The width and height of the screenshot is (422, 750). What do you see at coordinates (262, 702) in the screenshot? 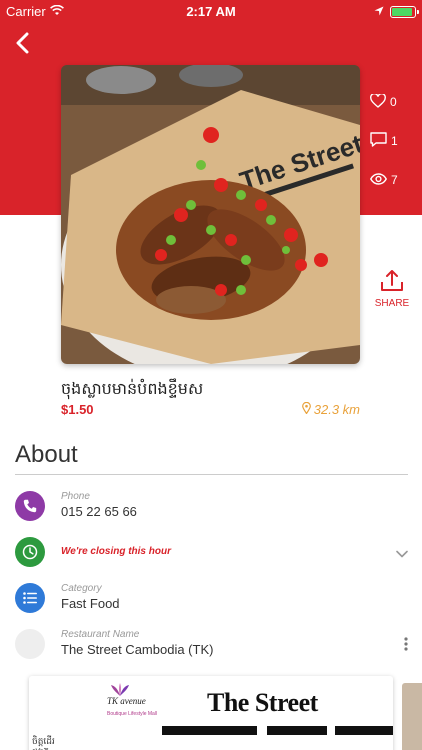
I see `street-logo-text: The Street` at bounding box center [262, 702].